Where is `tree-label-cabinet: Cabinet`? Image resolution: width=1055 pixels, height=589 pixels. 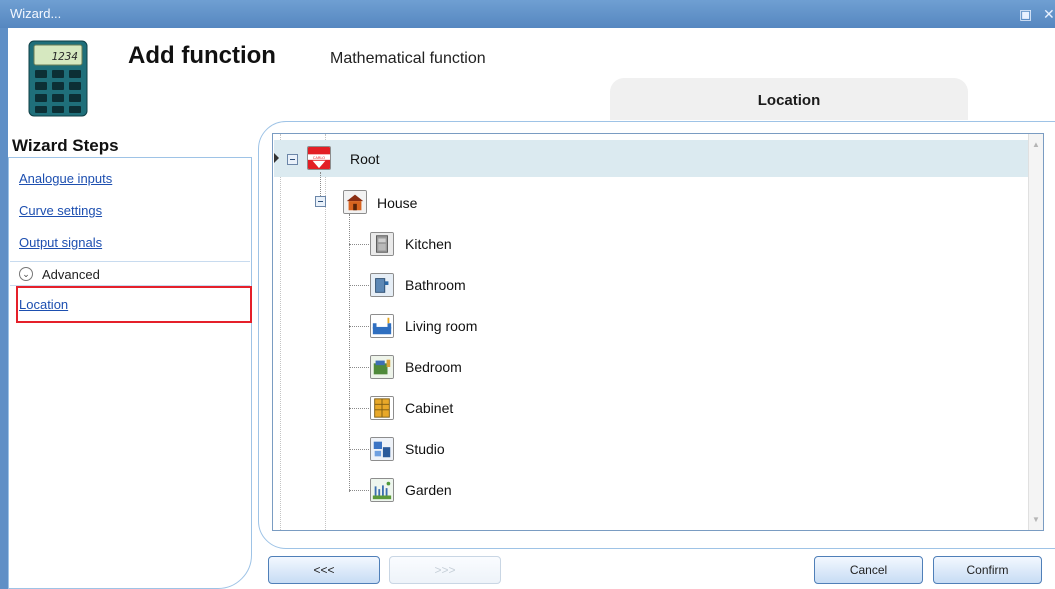
tree-label-cabinet: Cabinet is located at coordinates (429, 408).